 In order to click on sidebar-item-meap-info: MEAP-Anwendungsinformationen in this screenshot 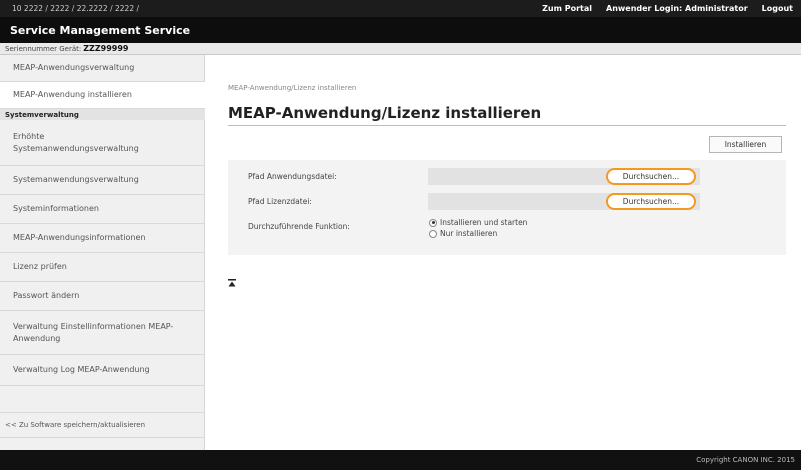, I will do `click(102, 238)`.